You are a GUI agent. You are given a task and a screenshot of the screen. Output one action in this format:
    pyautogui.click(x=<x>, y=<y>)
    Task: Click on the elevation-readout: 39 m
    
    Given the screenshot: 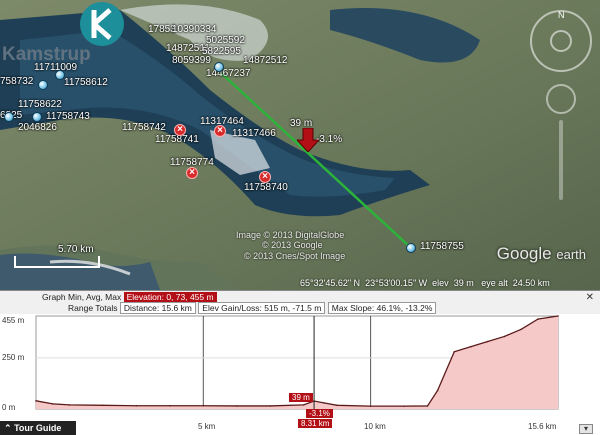 What is the action you would take?
    pyautogui.click(x=463, y=283)
    